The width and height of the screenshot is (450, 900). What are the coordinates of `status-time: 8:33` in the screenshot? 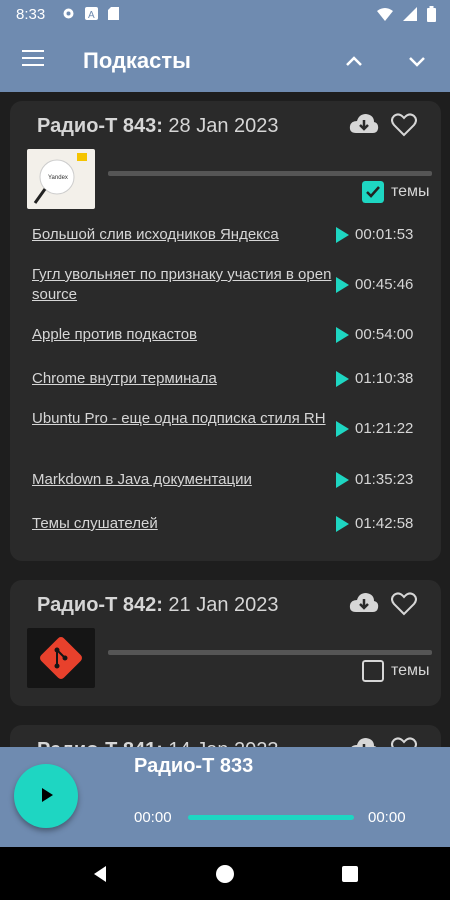 It's located at (31, 14).